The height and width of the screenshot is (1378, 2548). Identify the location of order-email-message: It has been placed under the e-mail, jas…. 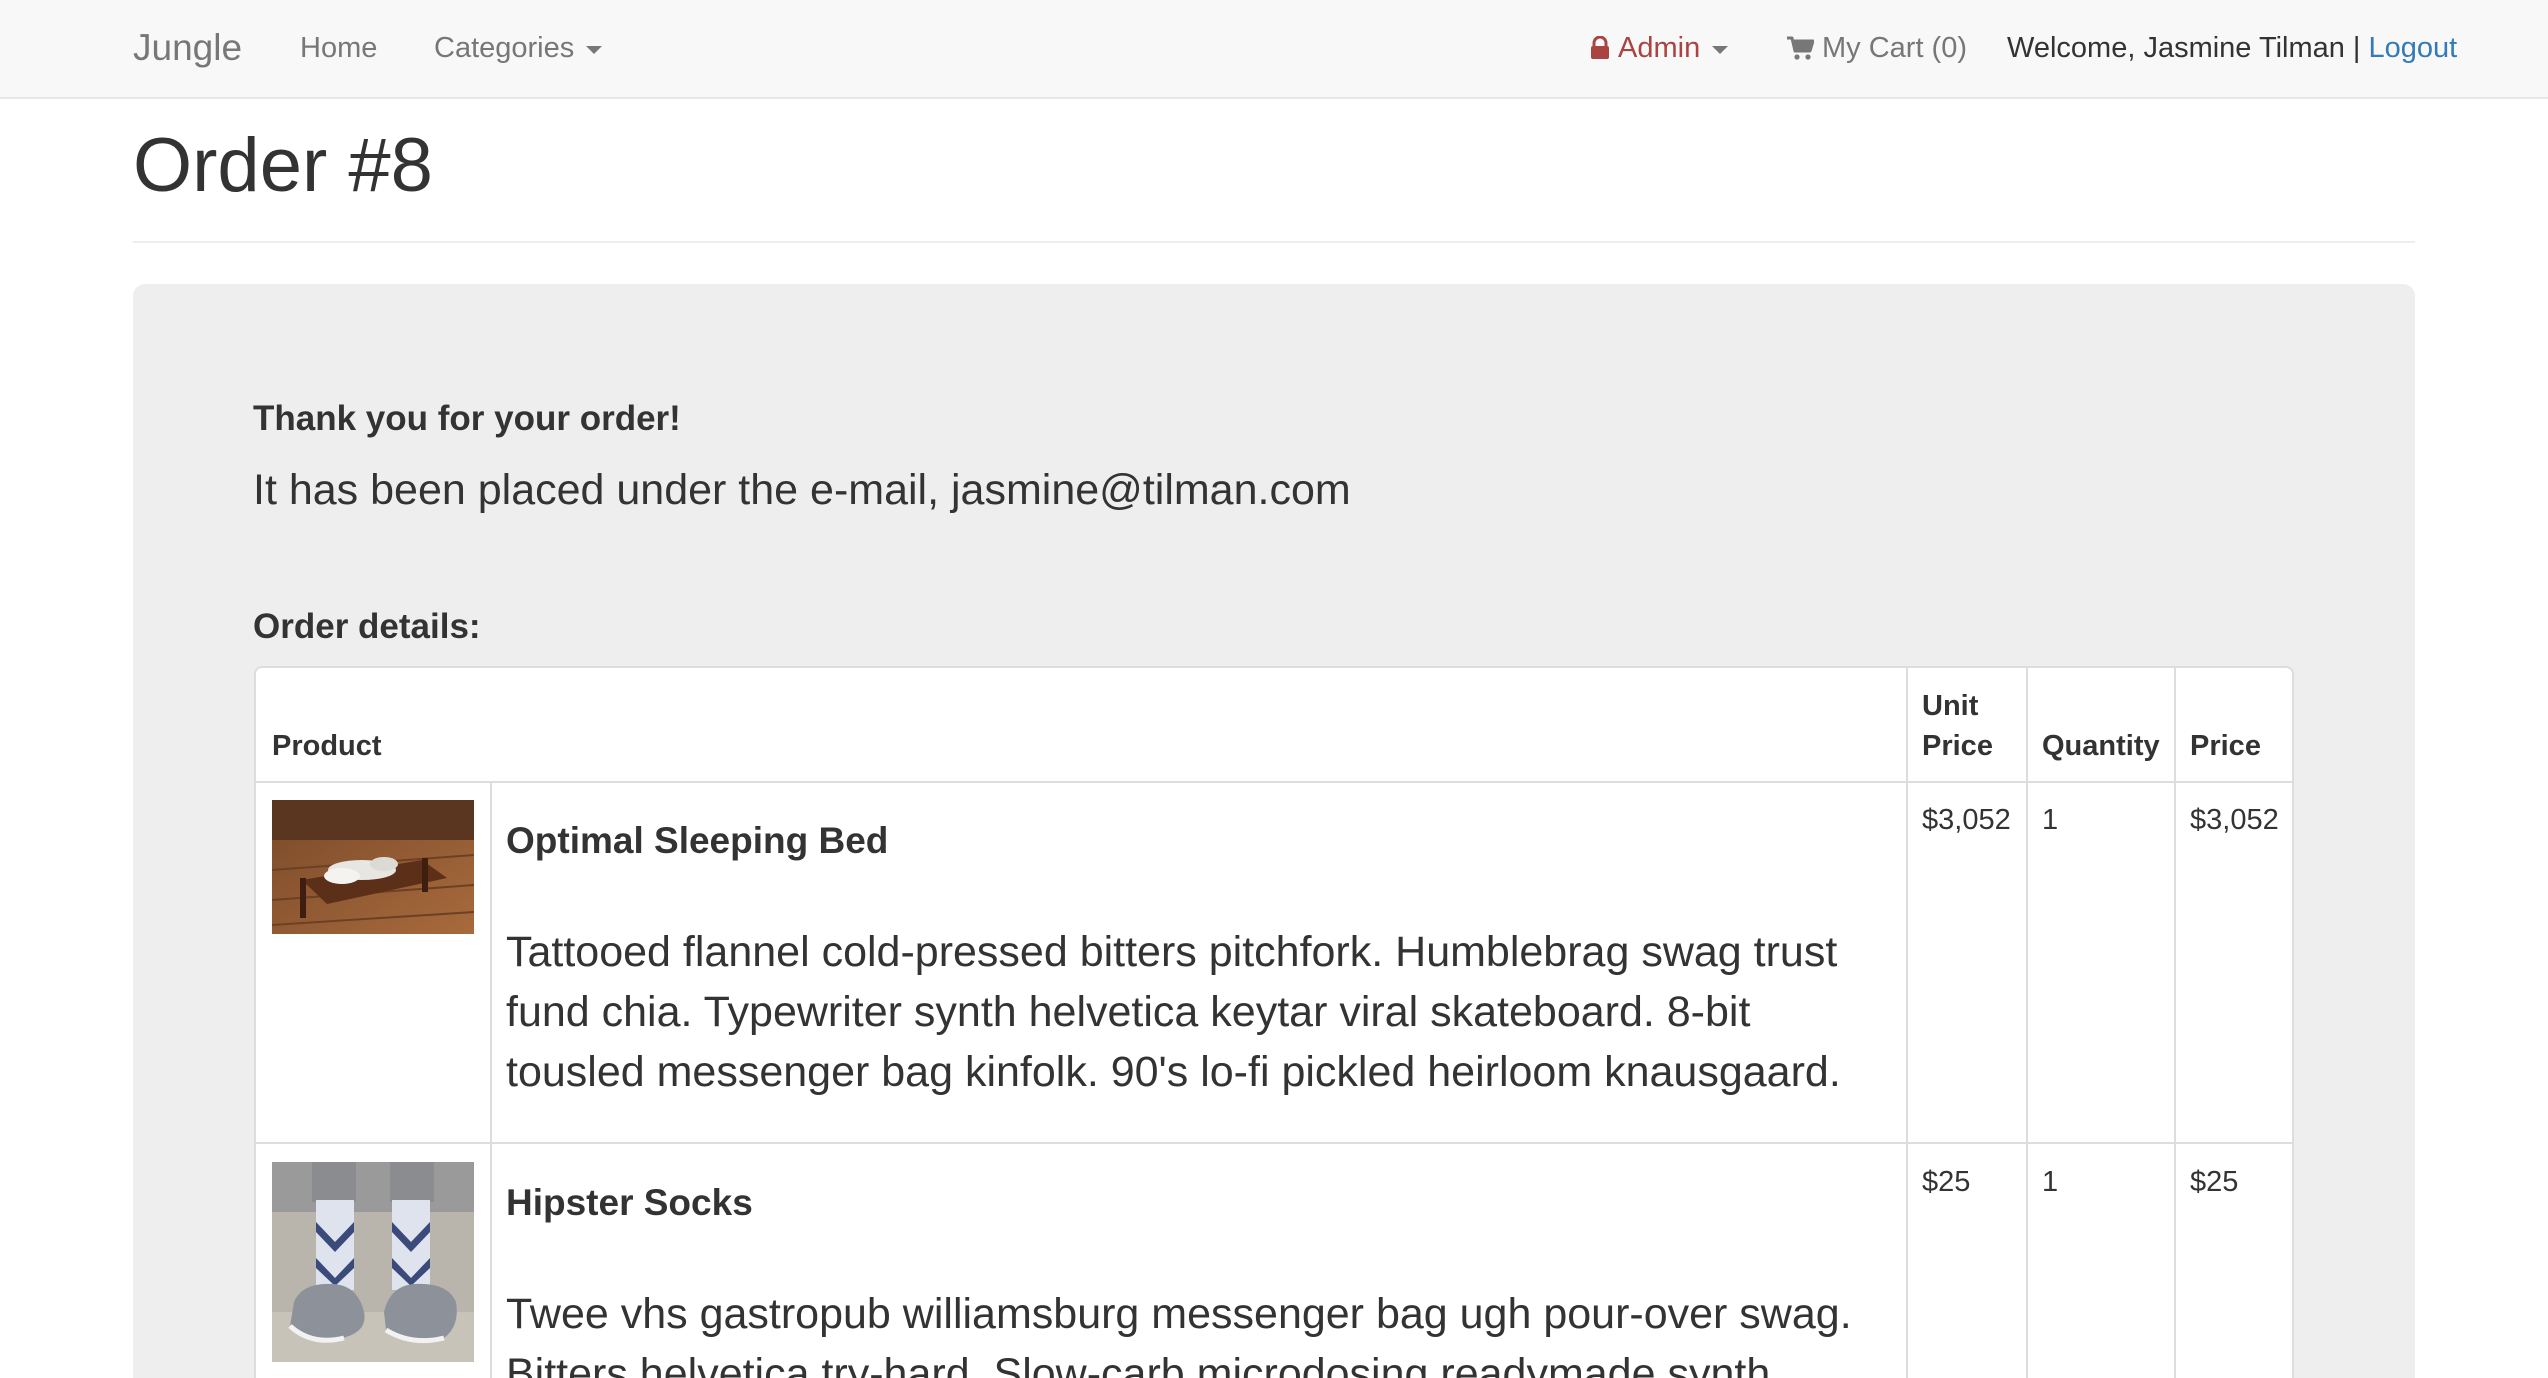
(802, 490).